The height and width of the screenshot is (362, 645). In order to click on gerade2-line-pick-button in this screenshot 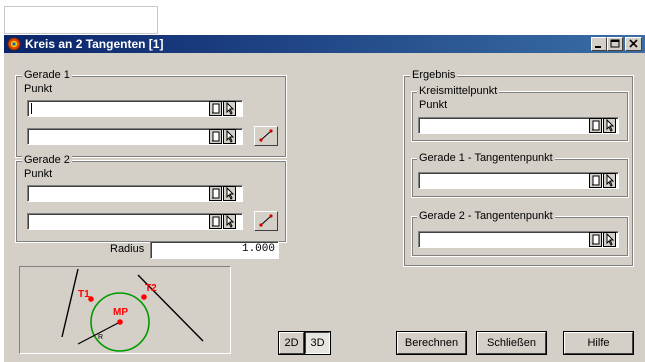, I will do `click(266, 221)`.